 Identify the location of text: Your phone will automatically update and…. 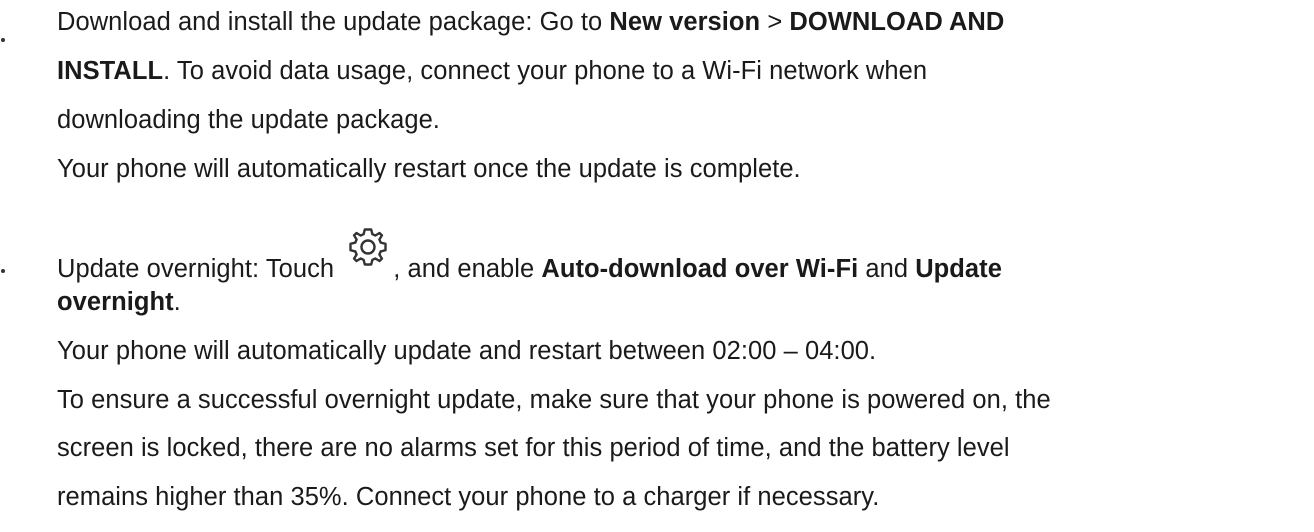
(467, 351).